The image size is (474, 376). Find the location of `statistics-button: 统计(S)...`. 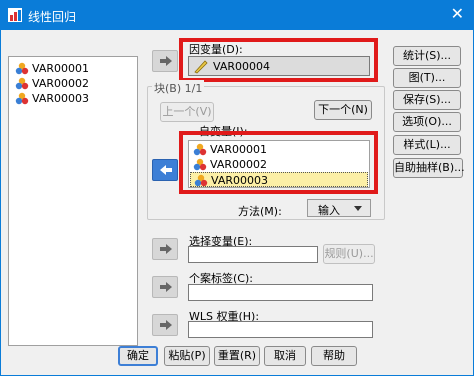

statistics-button: 统计(S)... is located at coordinates (427, 56).